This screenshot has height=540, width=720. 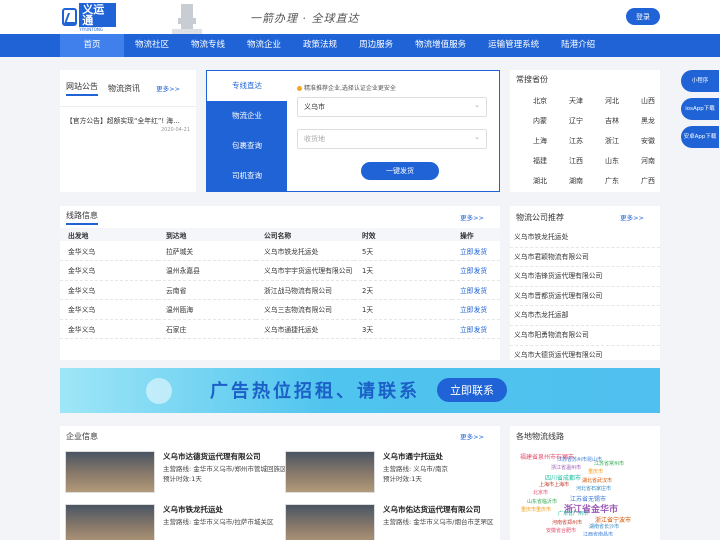 What do you see at coordinates (360, 17) in the screenshot?
I see `top-header: 义运通 YIYUNTONG 一箭办理 · 全球直达 登录` at bounding box center [360, 17].